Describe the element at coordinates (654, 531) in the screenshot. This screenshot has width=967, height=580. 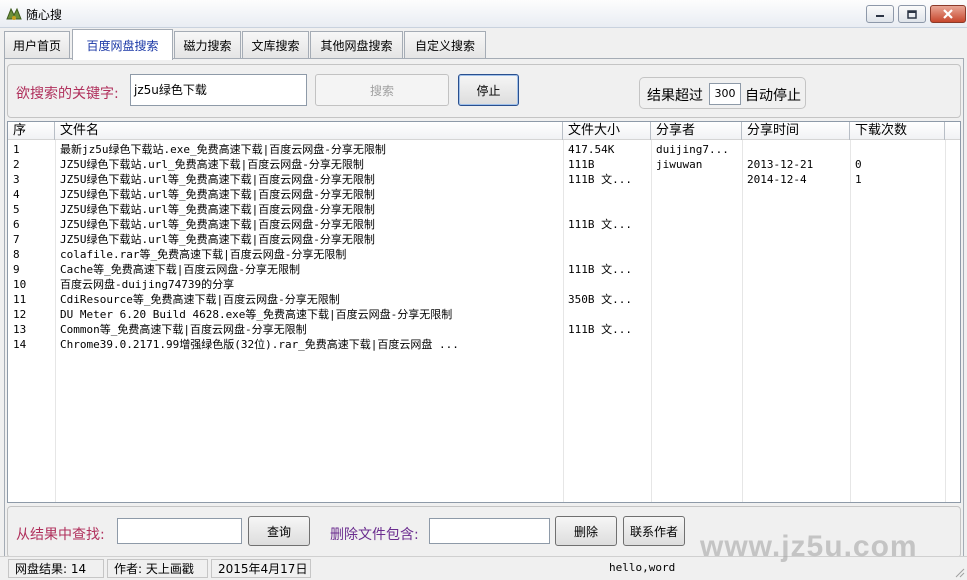
I see `contact-author-button: 联系作者` at that location.